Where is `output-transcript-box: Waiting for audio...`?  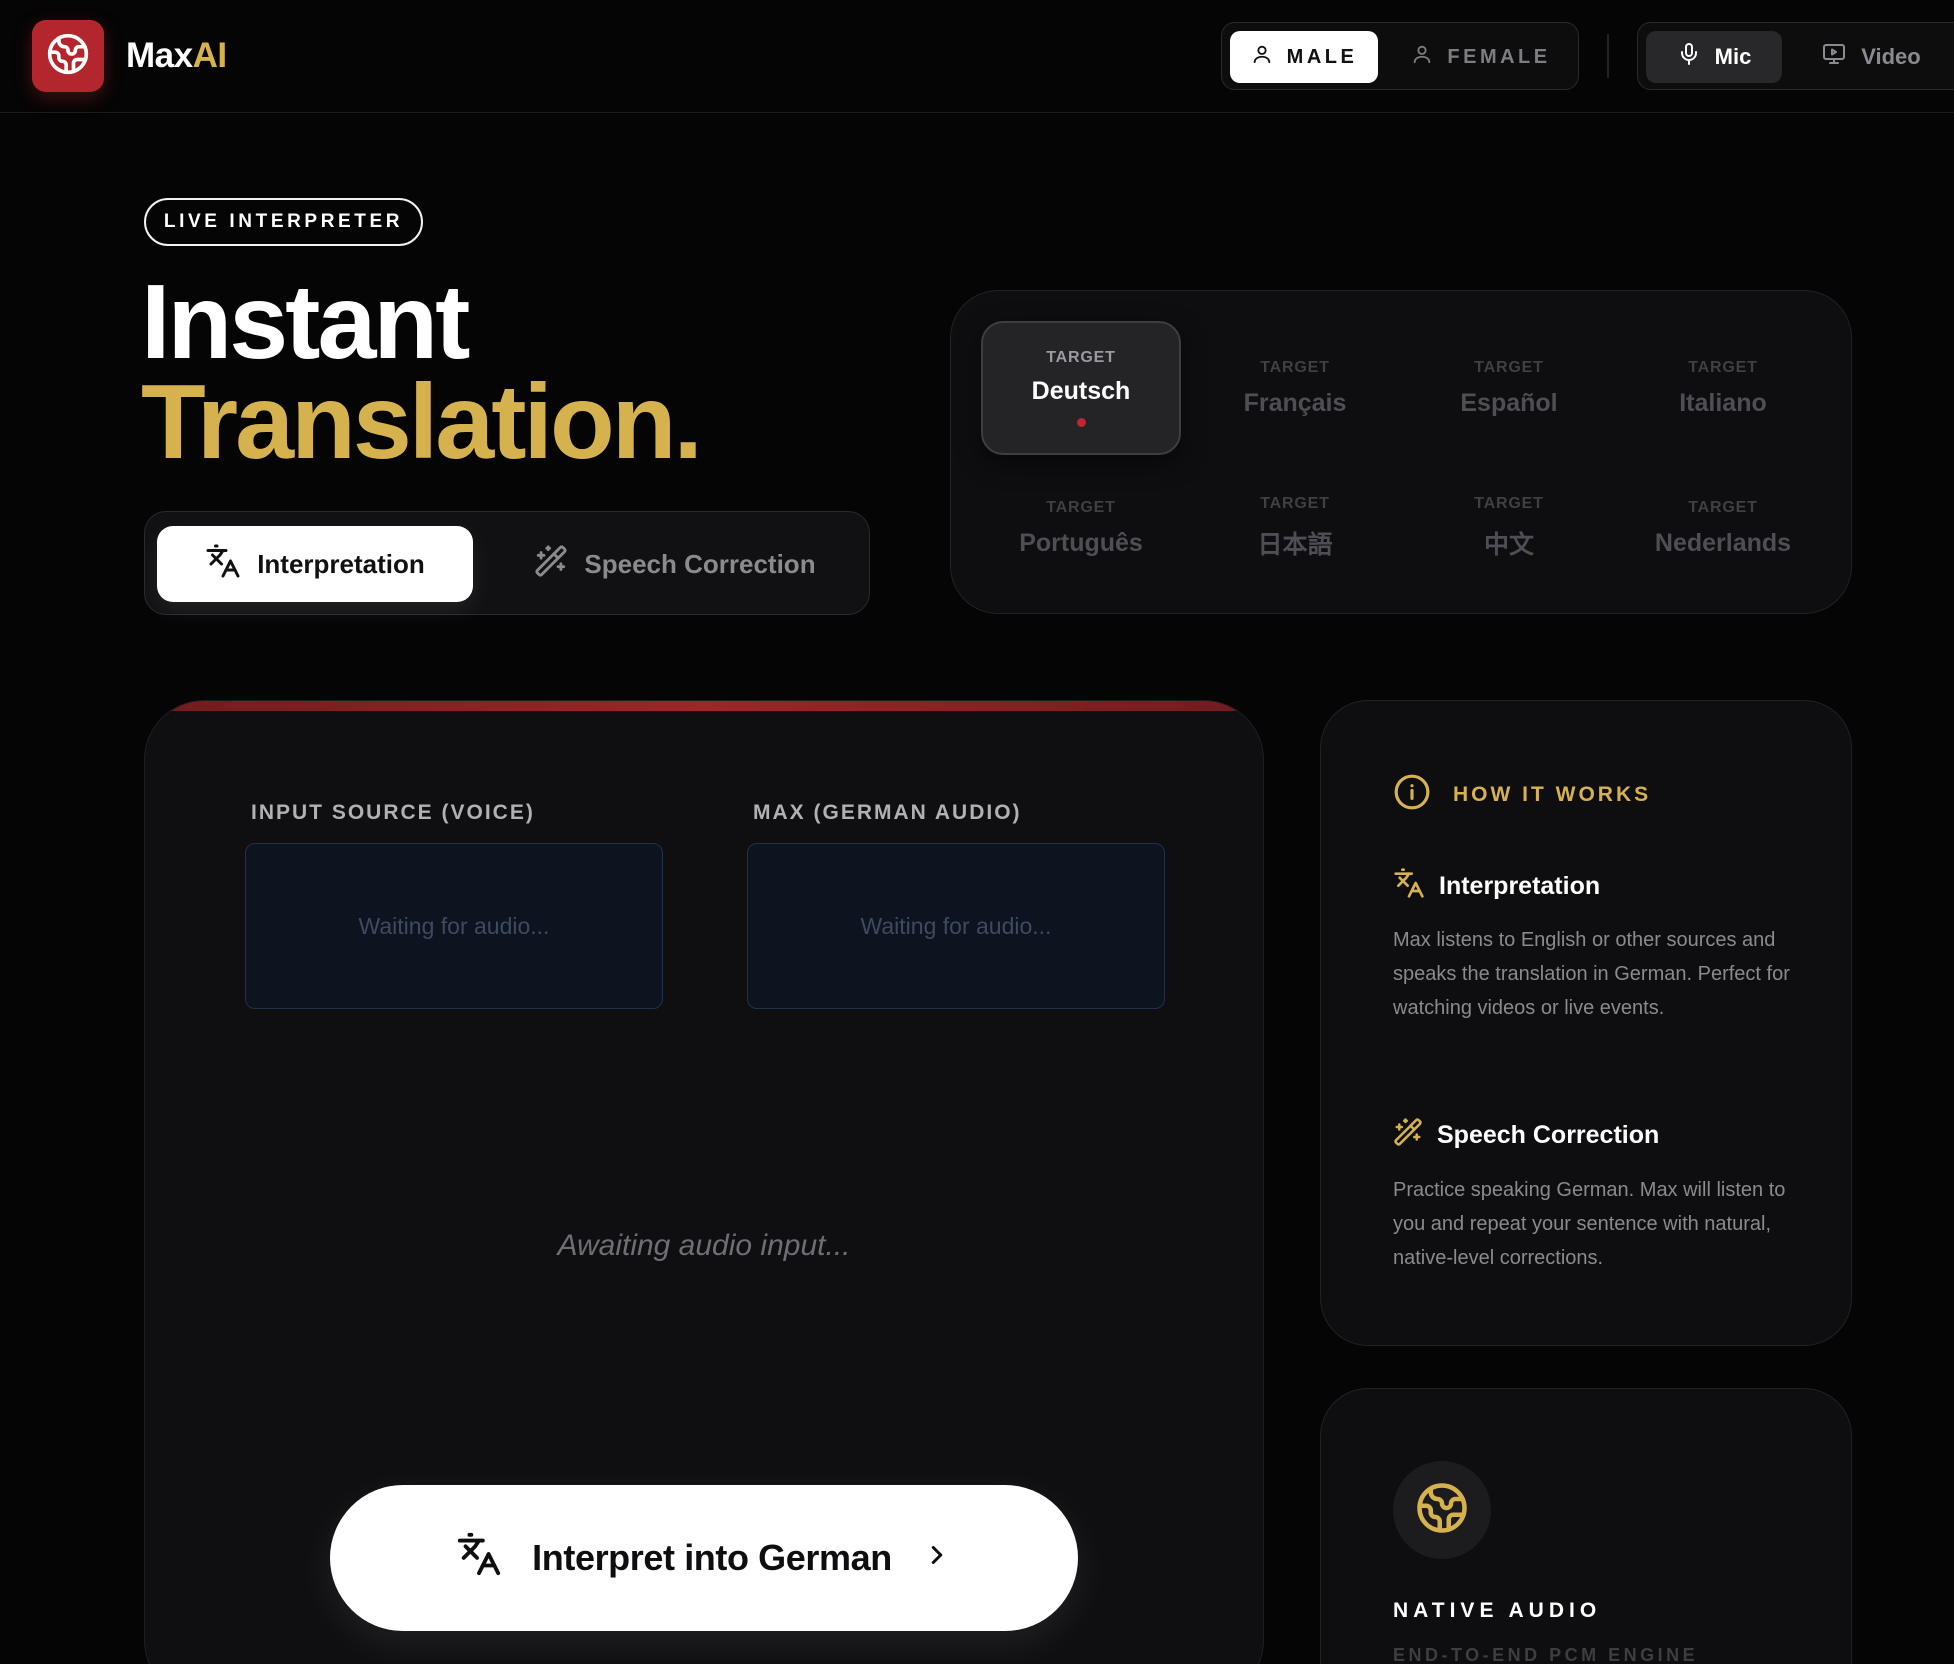 output-transcript-box: Waiting for audio... is located at coordinates (956, 926).